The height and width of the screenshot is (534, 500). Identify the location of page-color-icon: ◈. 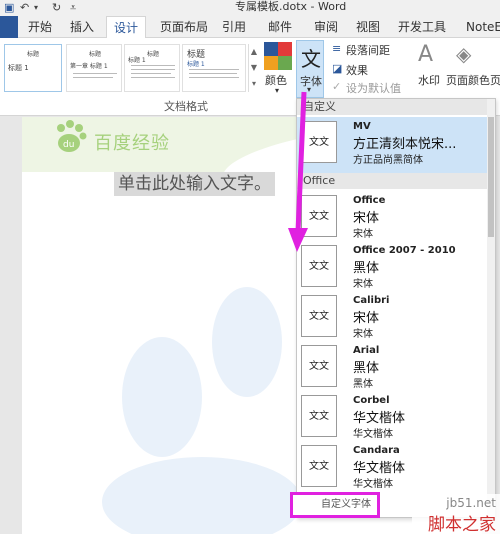
(463, 54).